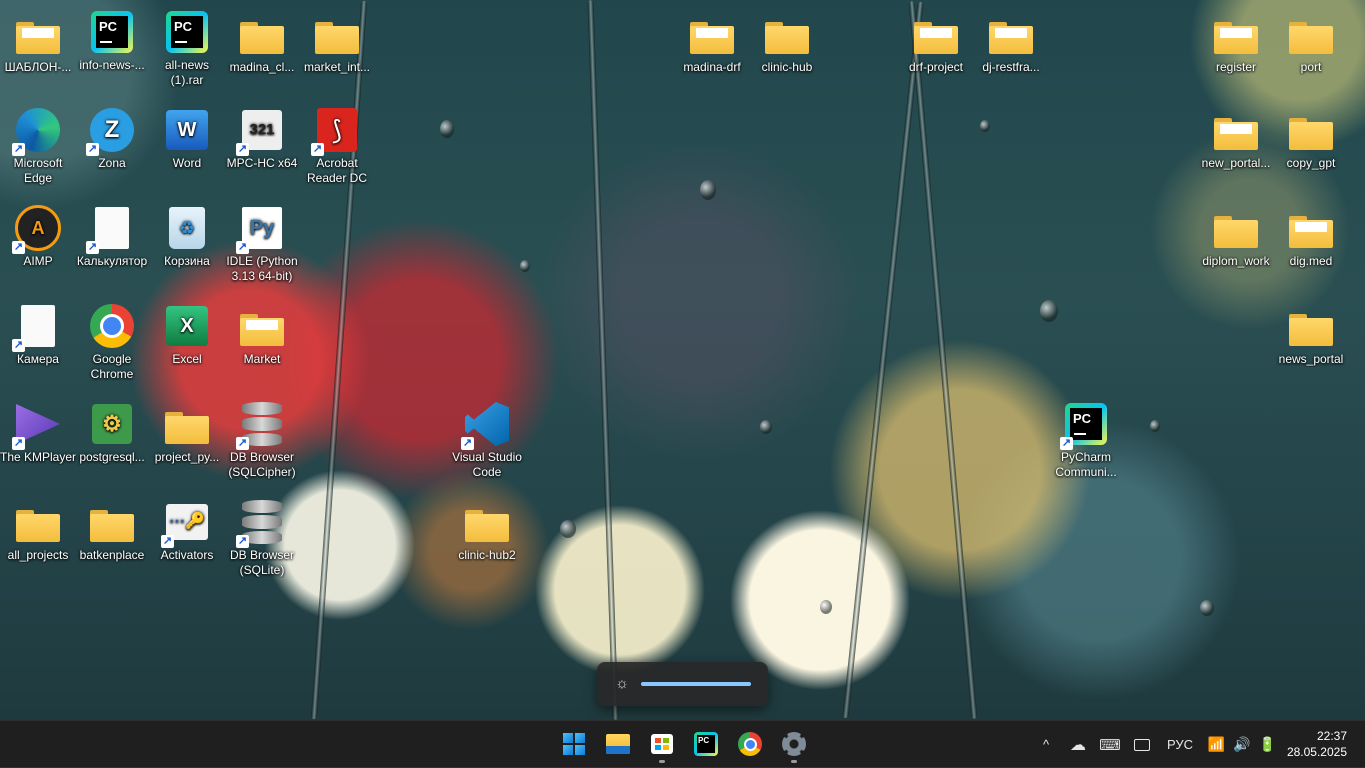 The image size is (1365, 768). What do you see at coordinates (750, 744) in the screenshot?
I see `taskbar-chrome` at bounding box center [750, 744].